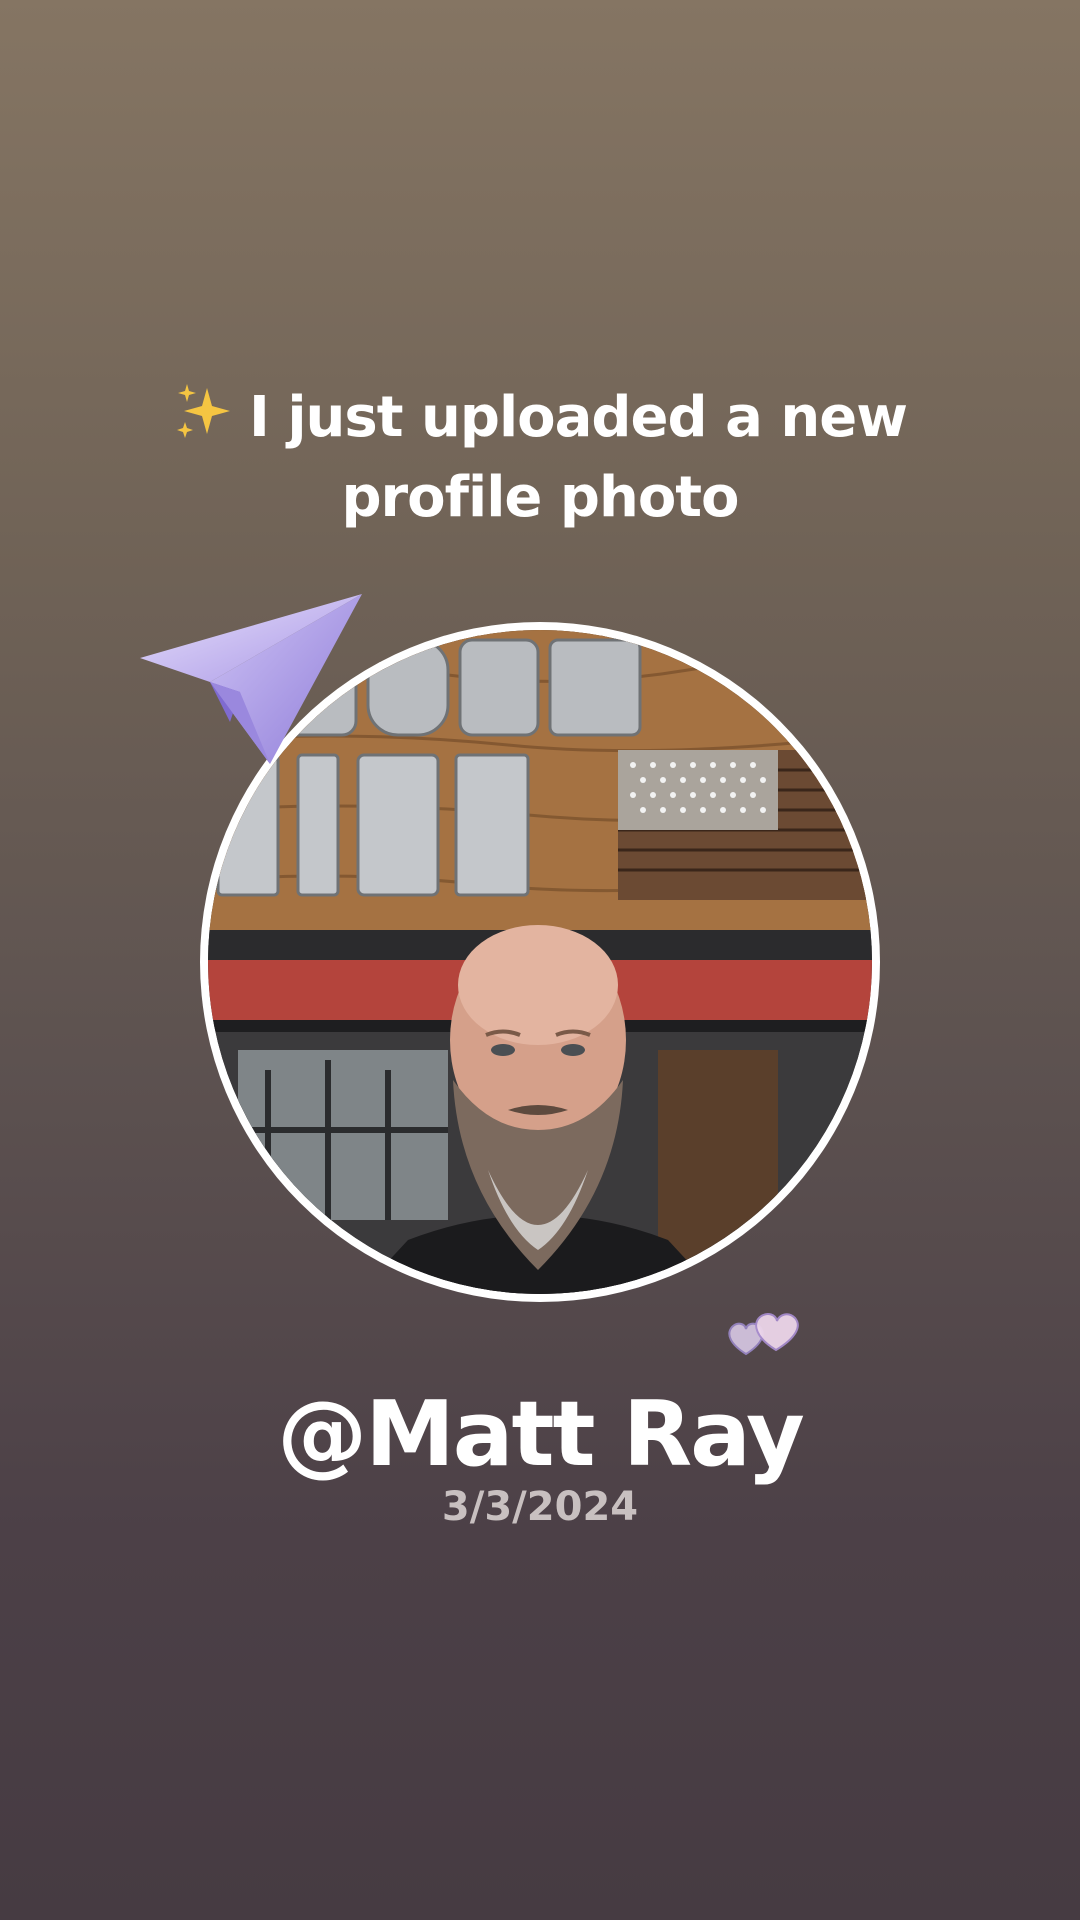 This screenshot has height=1920, width=1080. Describe the element at coordinates (578, 457) in the screenshot. I see `announcement-message: I just uploaded a new profile photo` at that location.